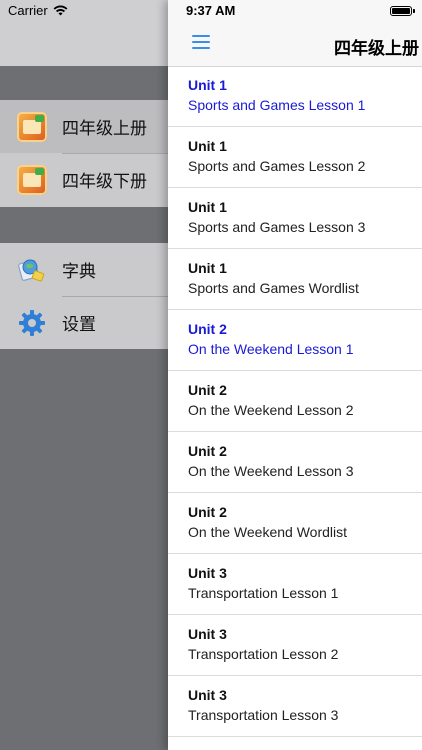  Describe the element at coordinates (211, 10) in the screenshot. I see `status-time: 9:37 AM` at that location.